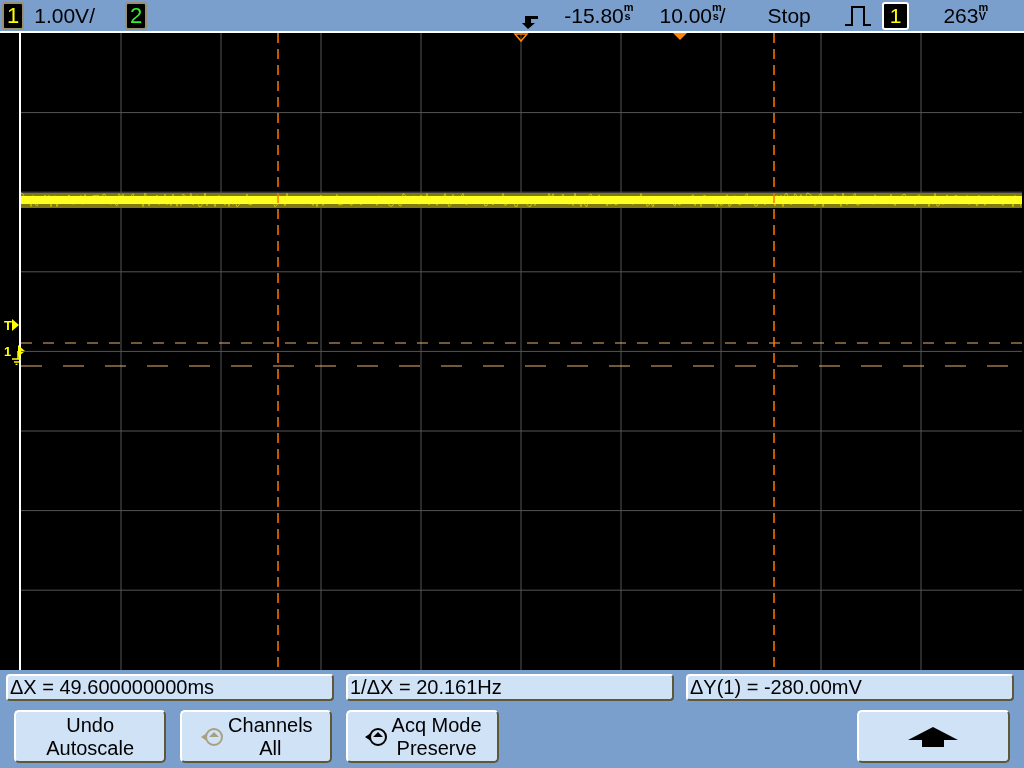 The image size is (1024, 768). I want to click on softkey-button: Acq Mode Preserve, so click(422, 736).